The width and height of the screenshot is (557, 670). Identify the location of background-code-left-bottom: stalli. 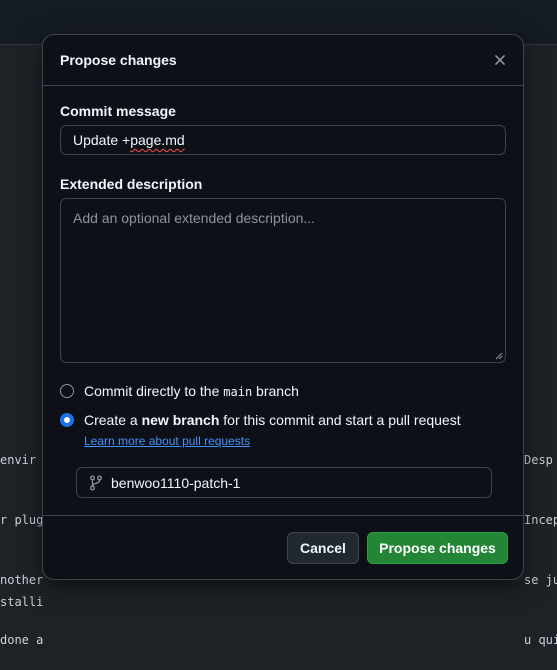
(21, 592).